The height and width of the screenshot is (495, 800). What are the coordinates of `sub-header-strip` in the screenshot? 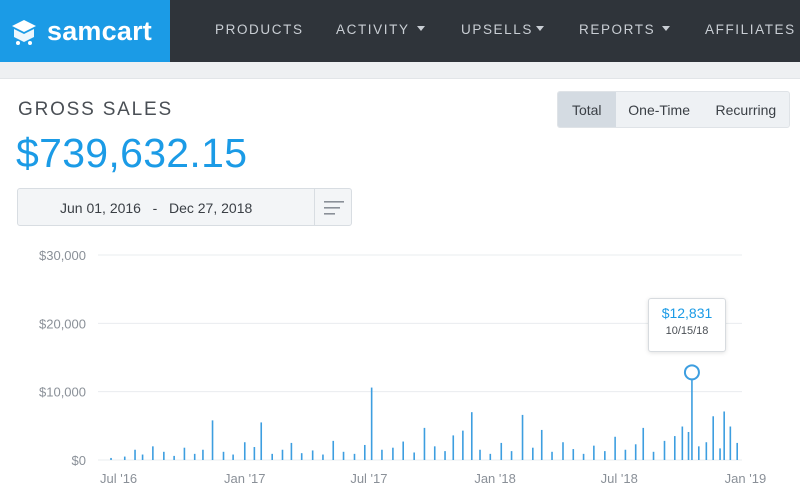 It's located at (400, 70).